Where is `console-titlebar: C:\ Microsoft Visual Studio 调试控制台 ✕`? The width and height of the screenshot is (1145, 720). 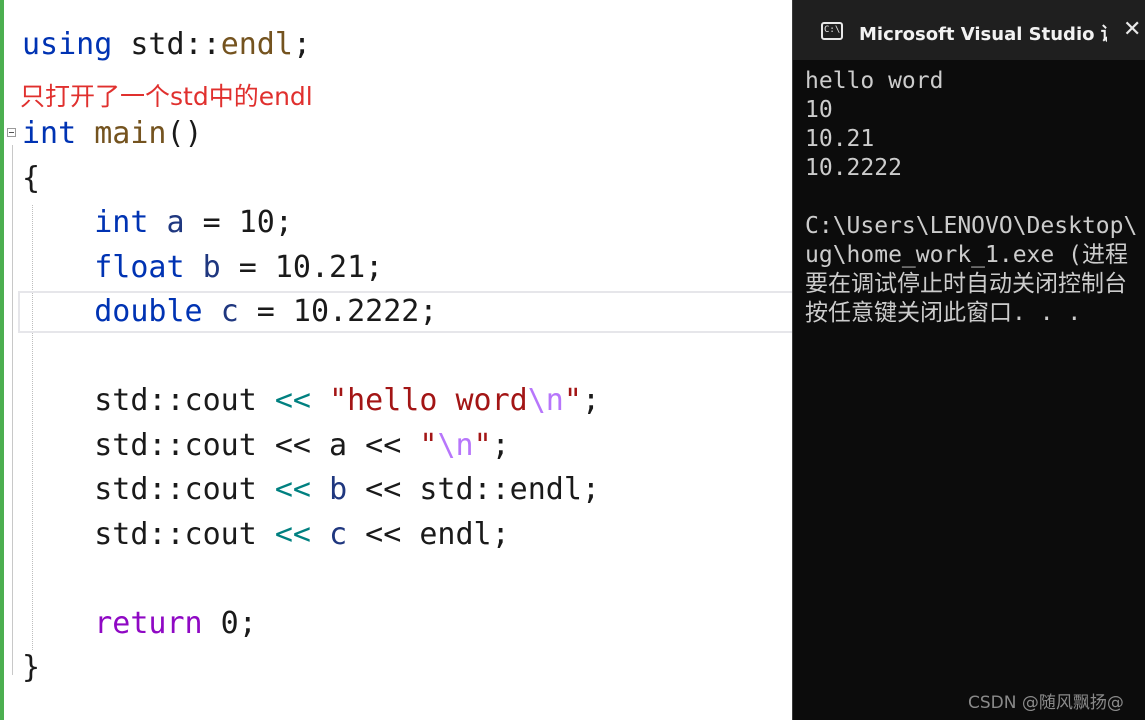 console-titlebar: C:\ Microsoft Visual Studio 调试控制台 ✕ is located at coordinates (969, 30).